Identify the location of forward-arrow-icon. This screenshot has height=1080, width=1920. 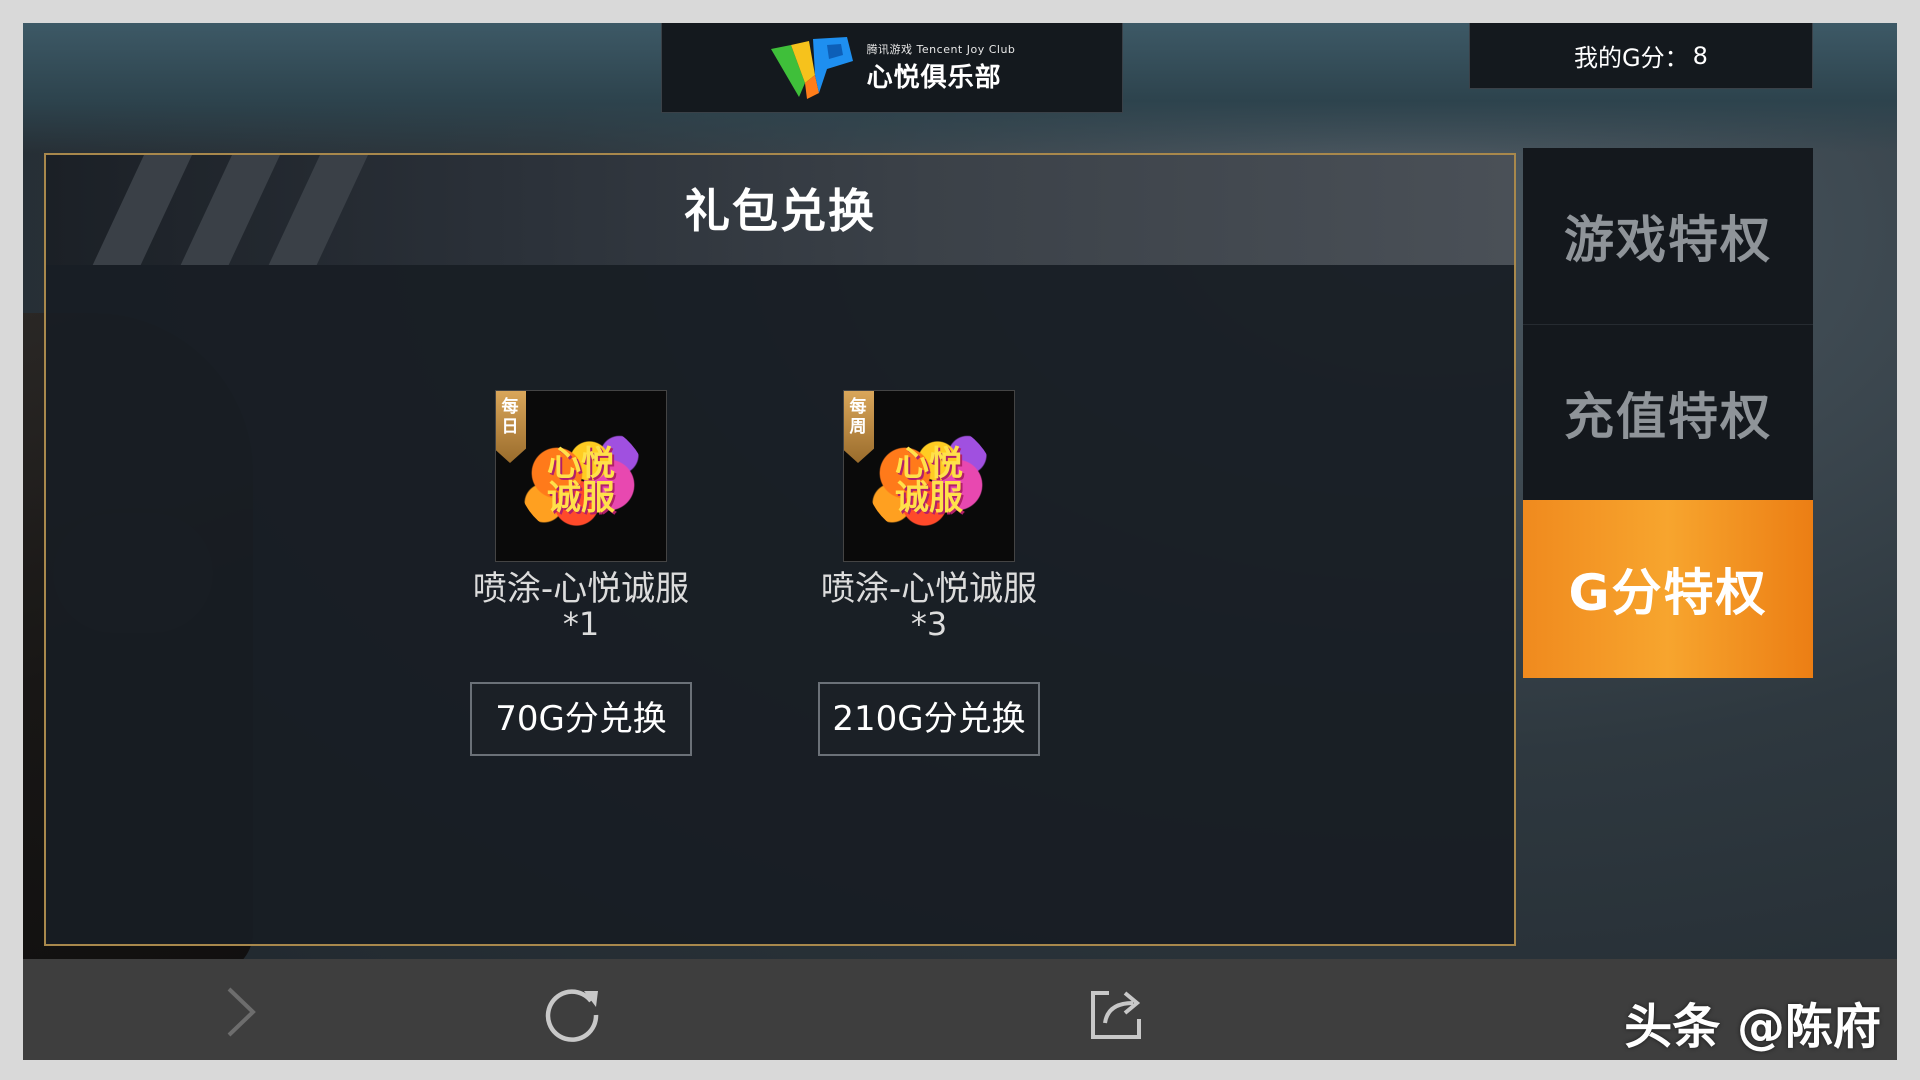
(240, 1012).